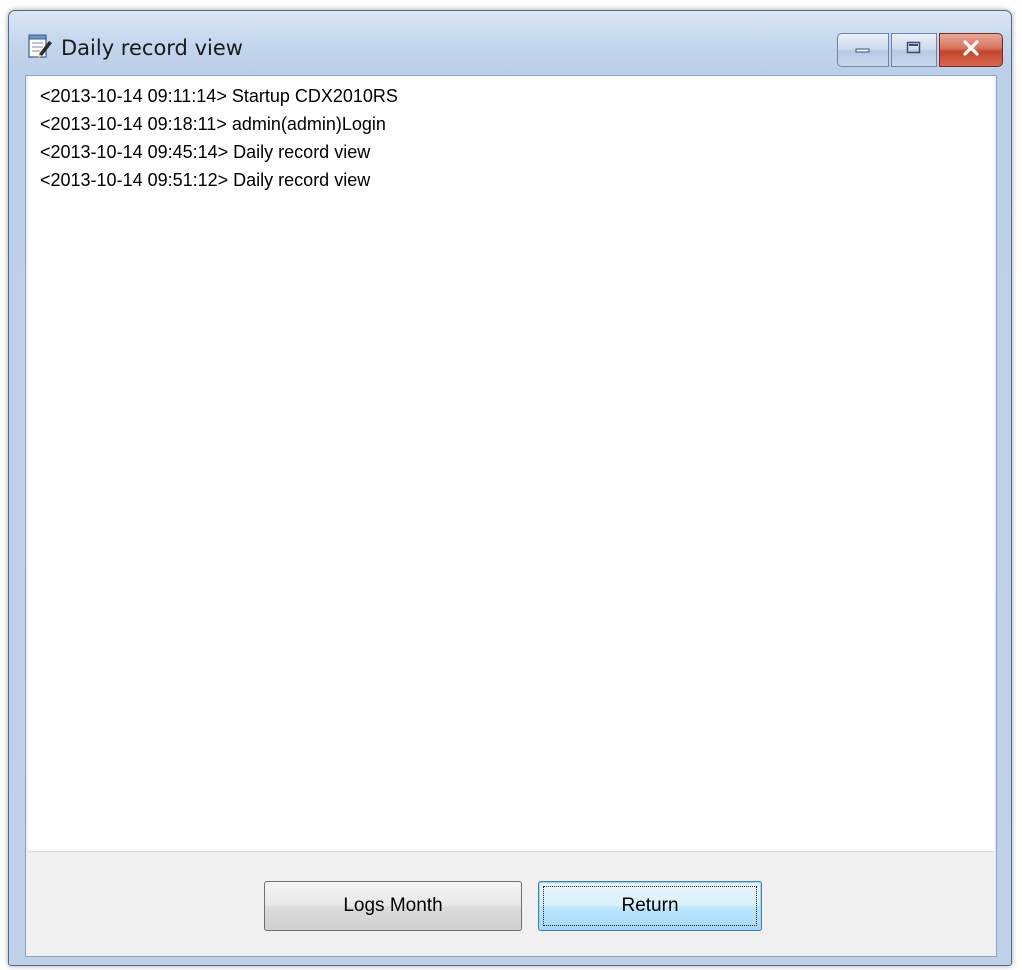  I want to click on caption-buttons, so click(920, 50).